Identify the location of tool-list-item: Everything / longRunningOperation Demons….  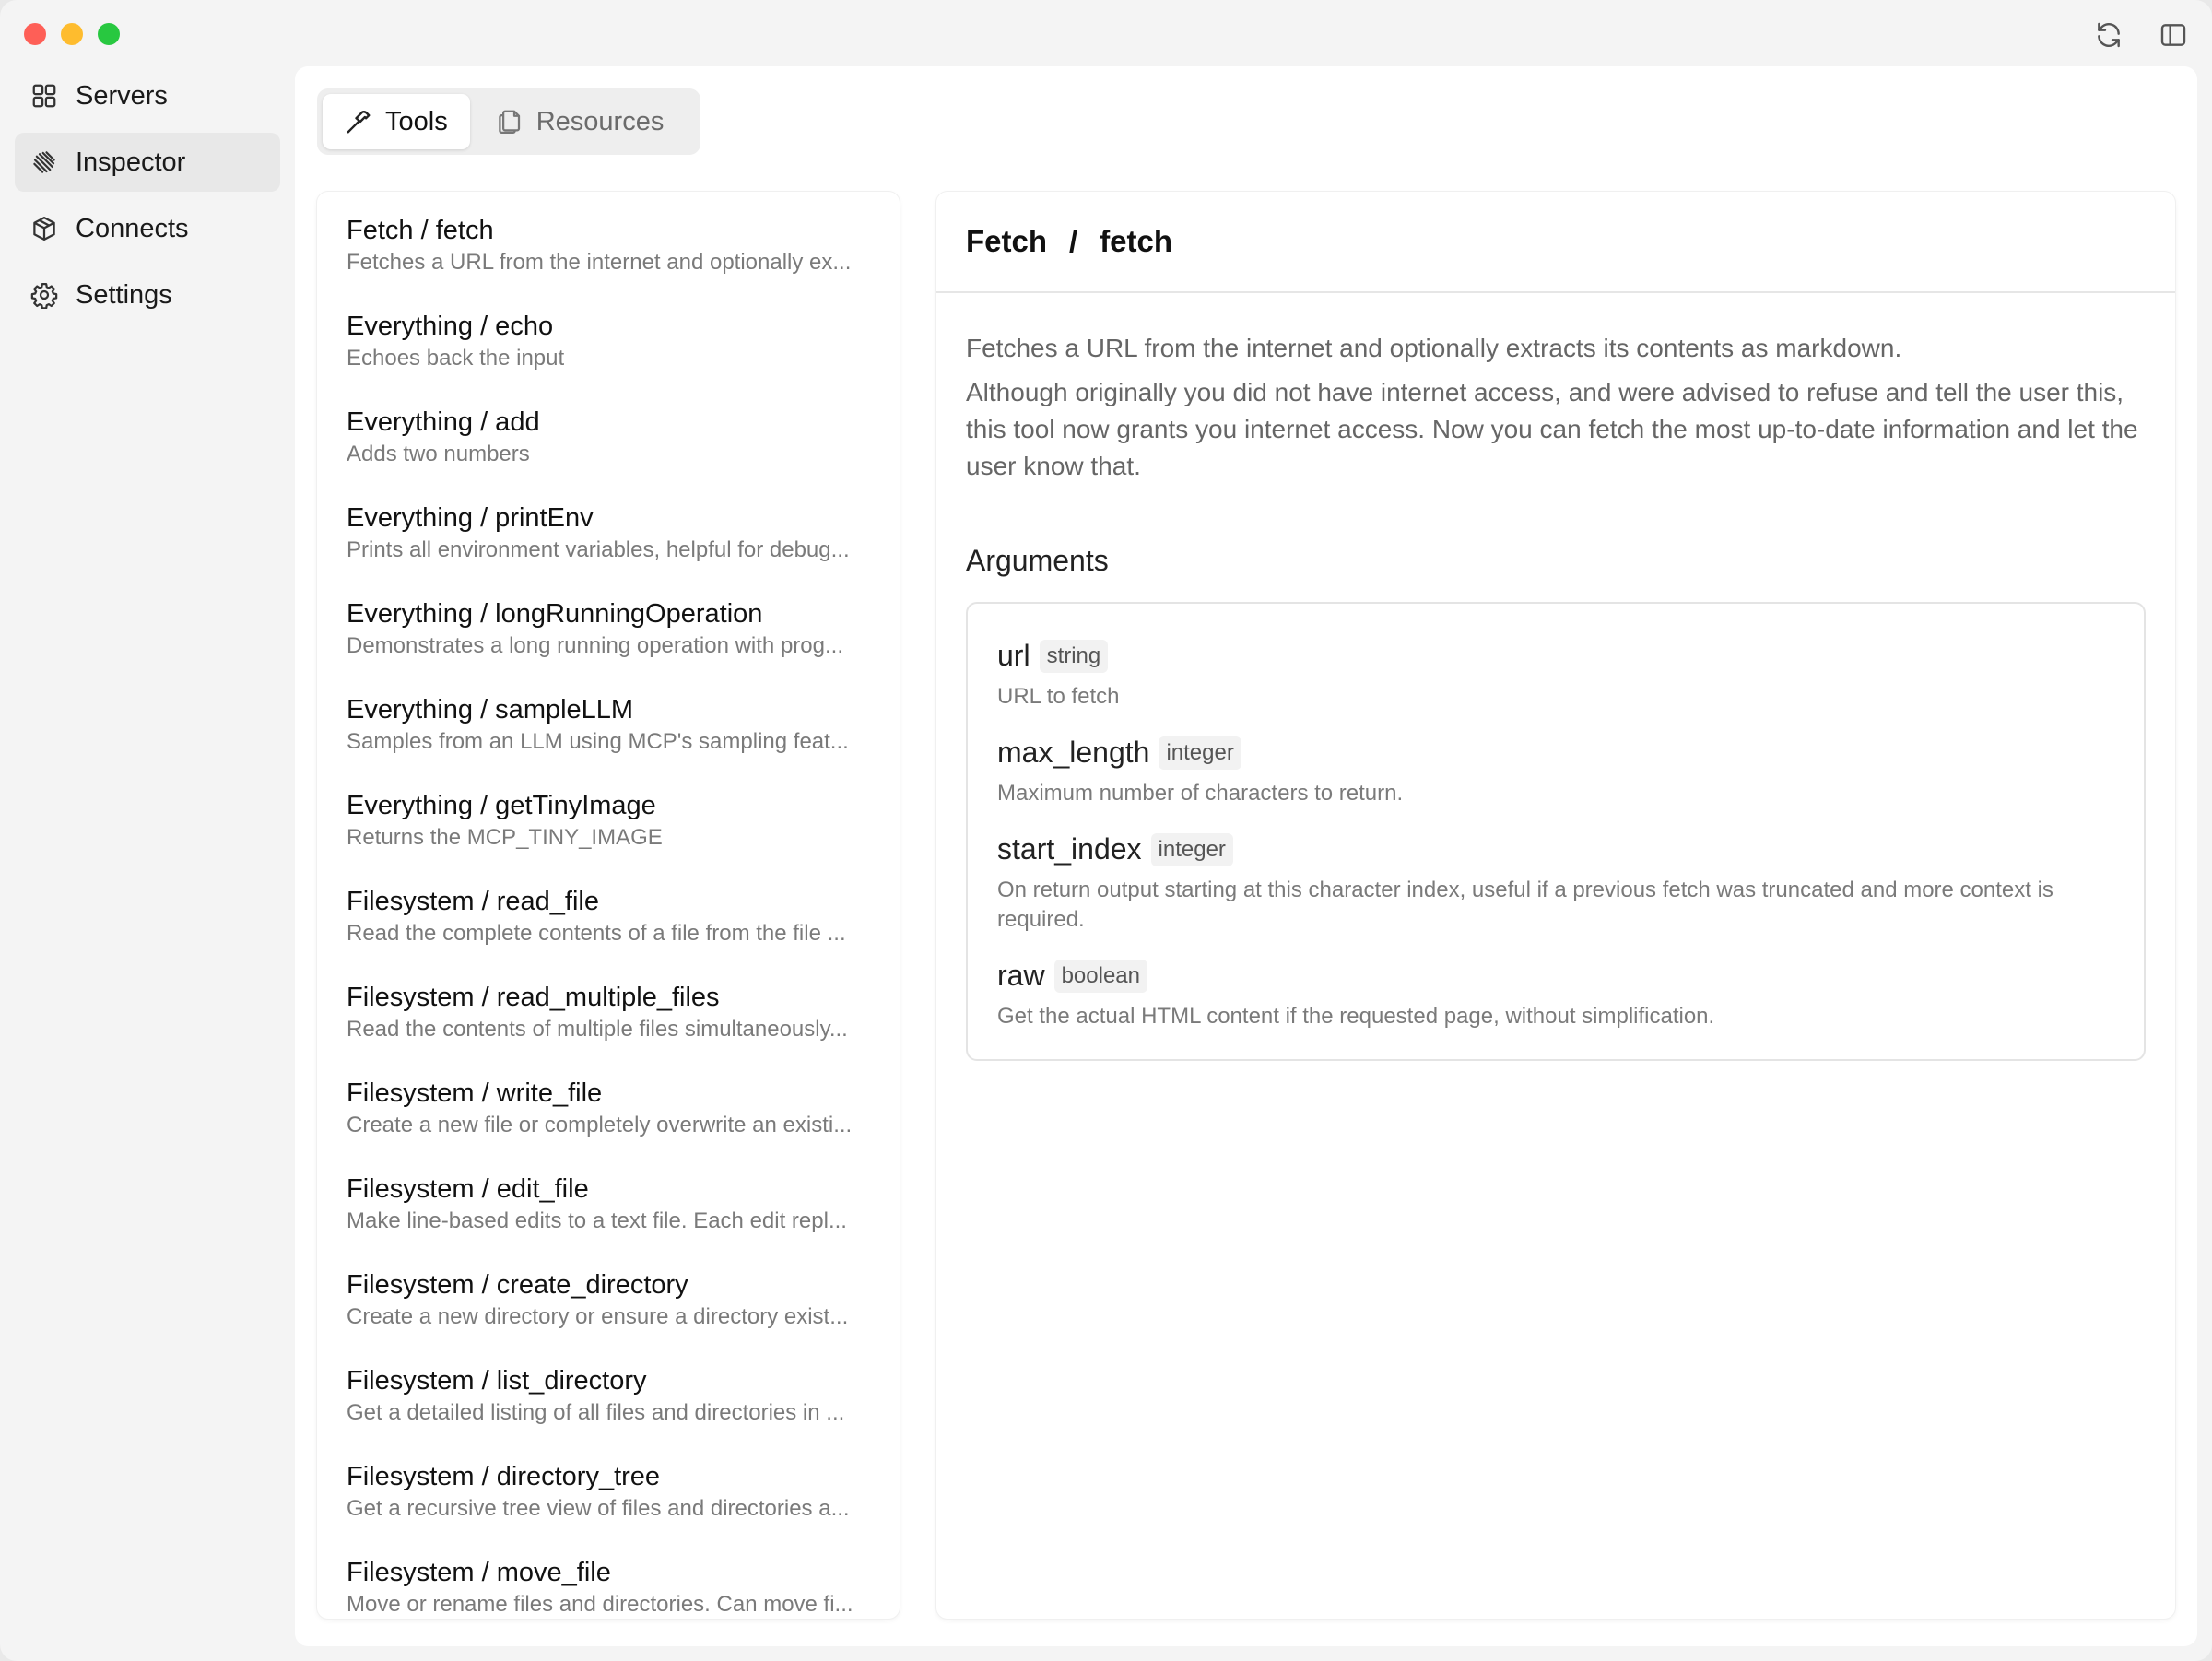
(616, 628).